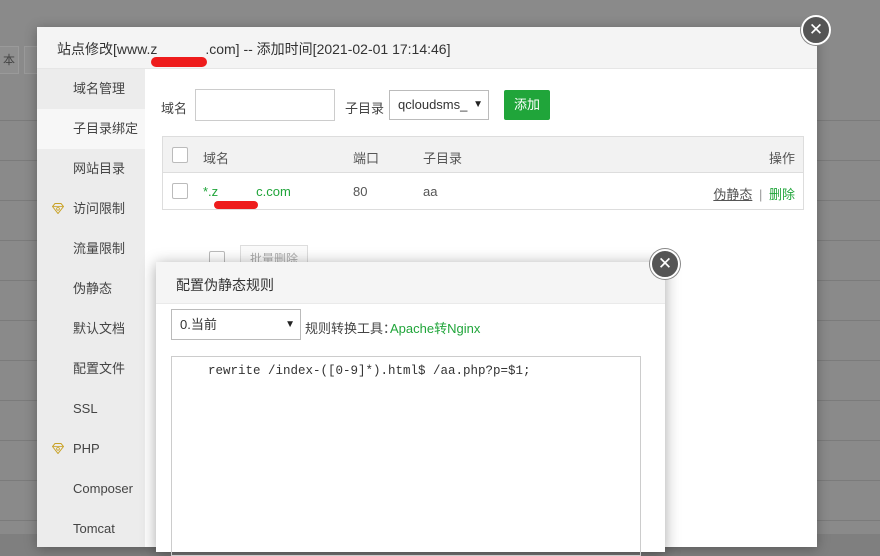 The height and width of the screenshot is (556, 880). Describe the element at coordinates (732, 194) in the screenshot. I see `rewrite-link: 伪静态` at that location.